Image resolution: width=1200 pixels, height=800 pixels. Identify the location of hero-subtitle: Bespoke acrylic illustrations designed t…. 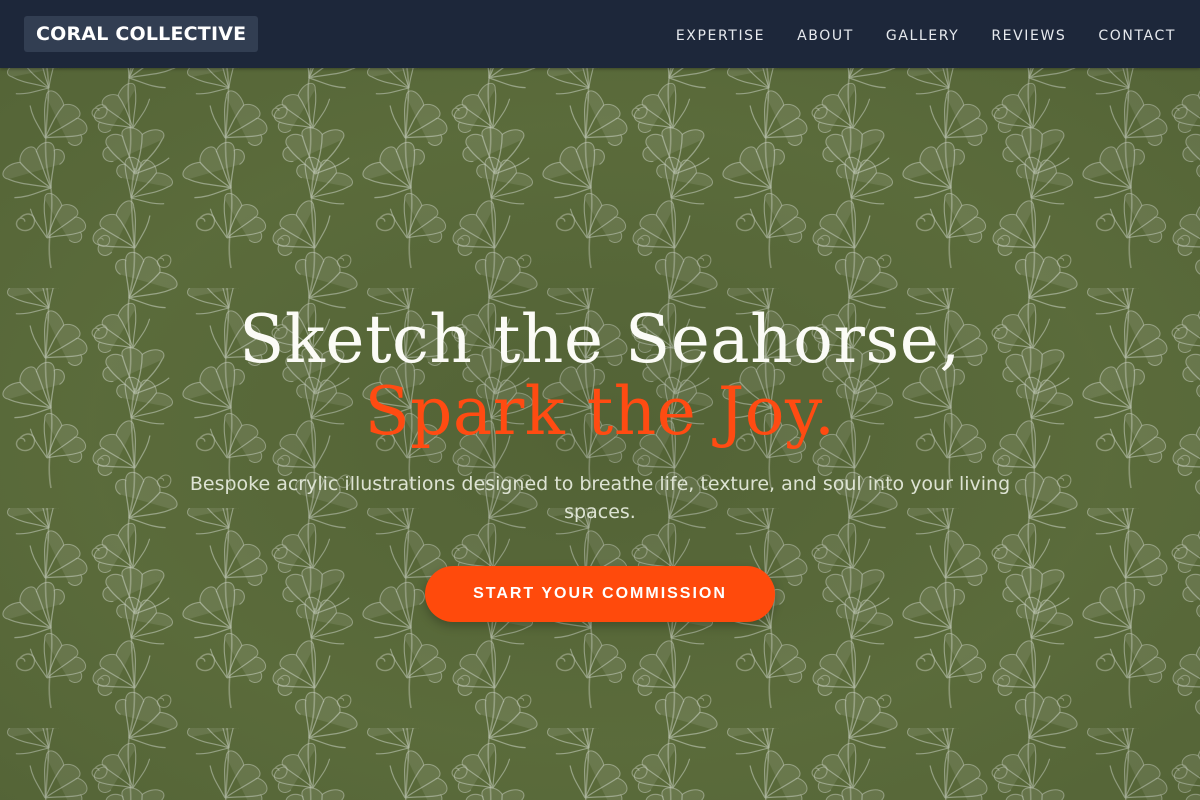
(600, 498).